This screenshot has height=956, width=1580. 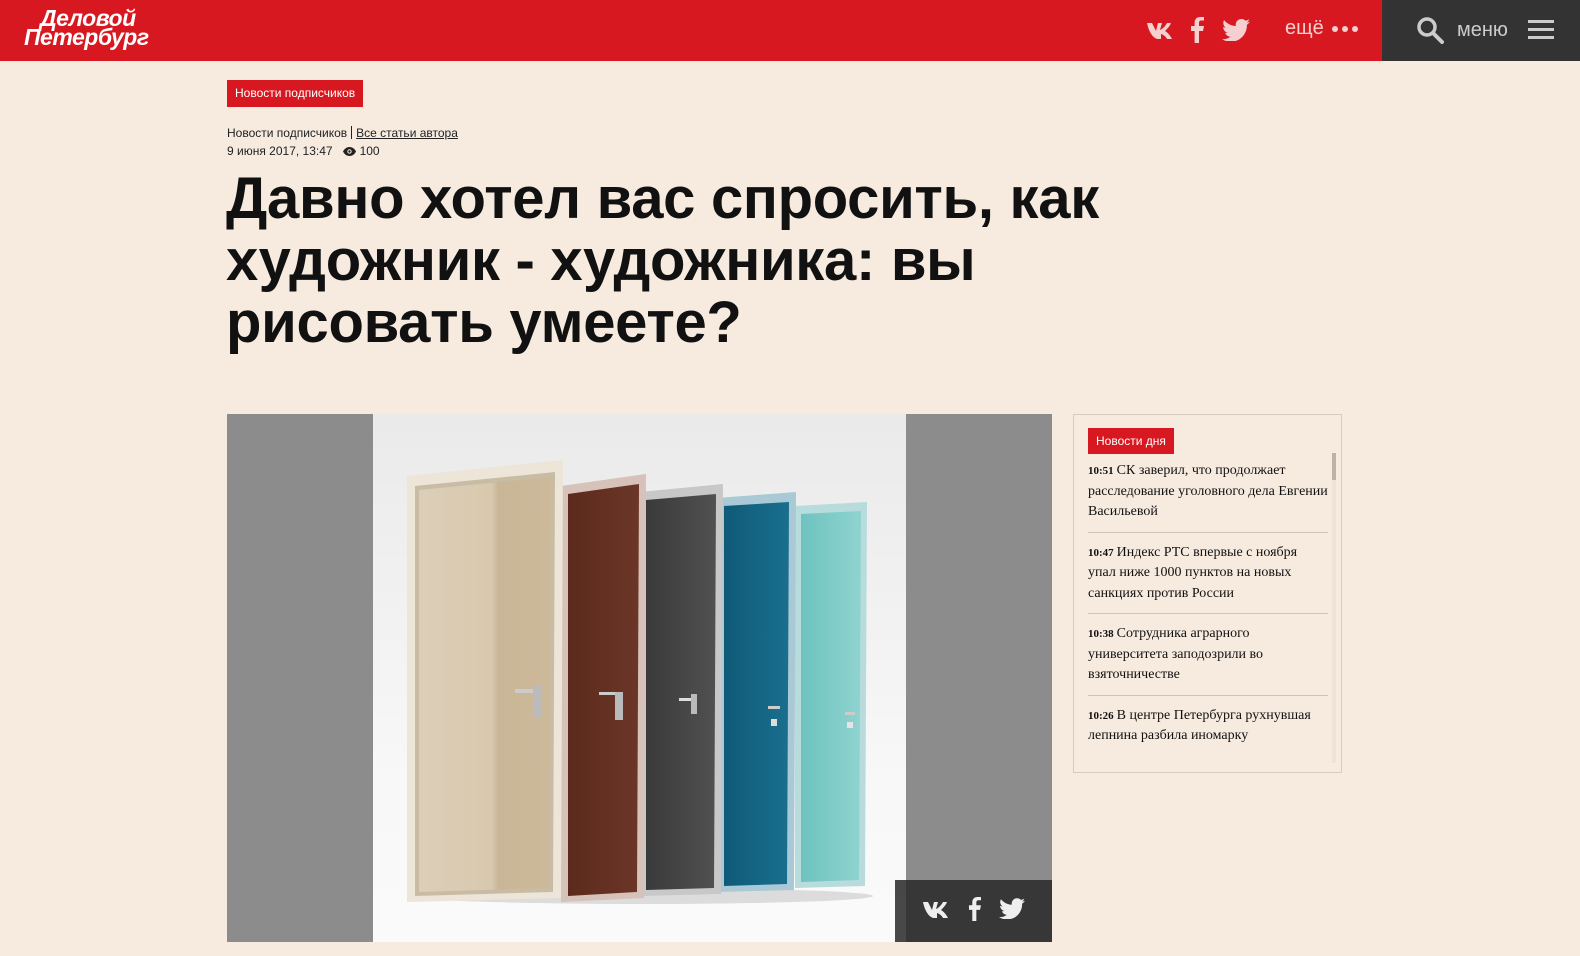 I want to click on news-time: 10:38, so click(x=1101, y=634).